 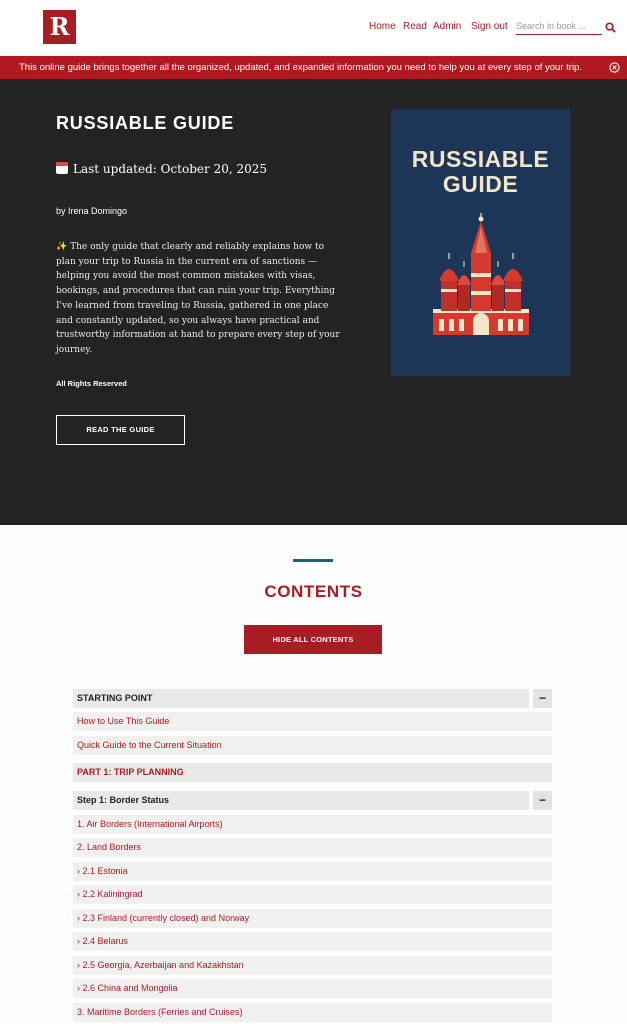 What do you see at coordinates (92, 211) in the screenshot?
I see `author: by Irena Domingo` at bounding box center [92, 211].